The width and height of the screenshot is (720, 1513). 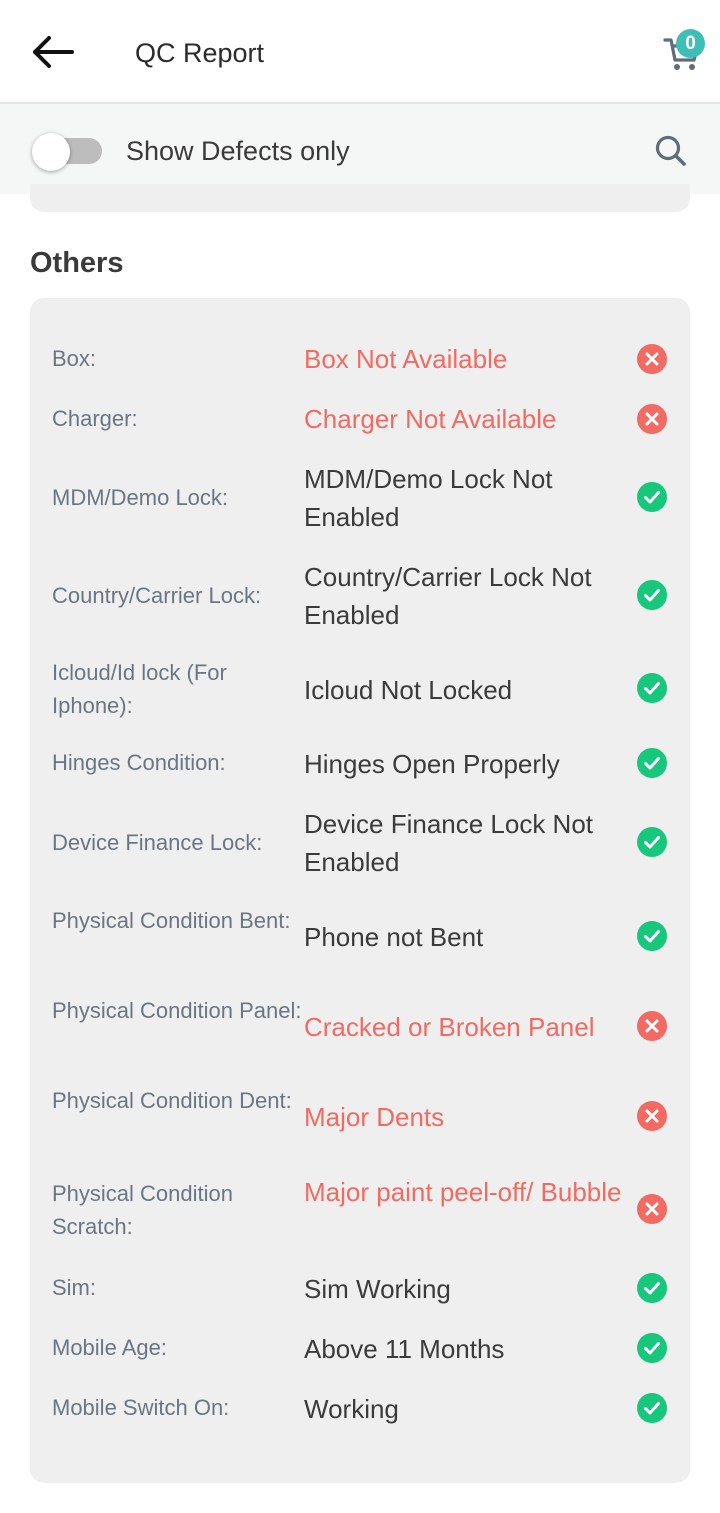 I want to click on qc-row-charger: Charger: Charger Not Available, so click(x=360, y=419).